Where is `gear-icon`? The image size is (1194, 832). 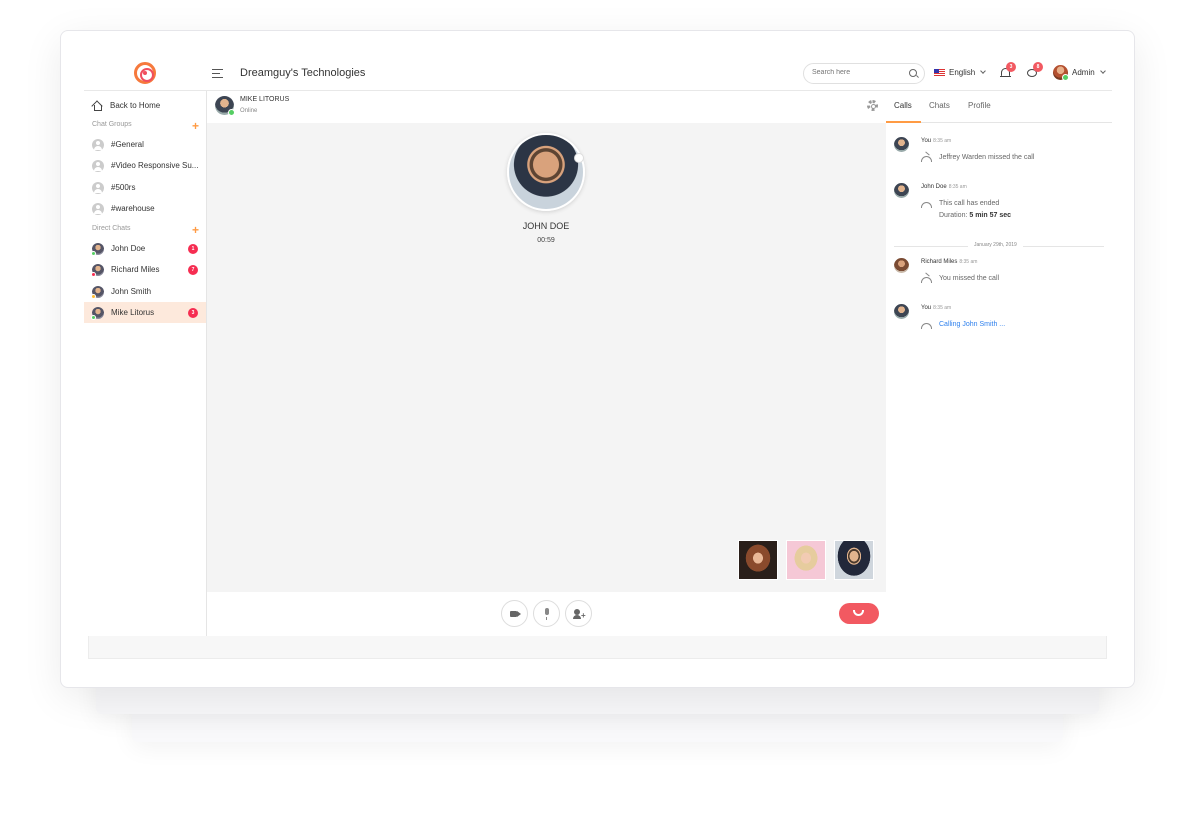 gear-icon is located at coordinates (872, 105).